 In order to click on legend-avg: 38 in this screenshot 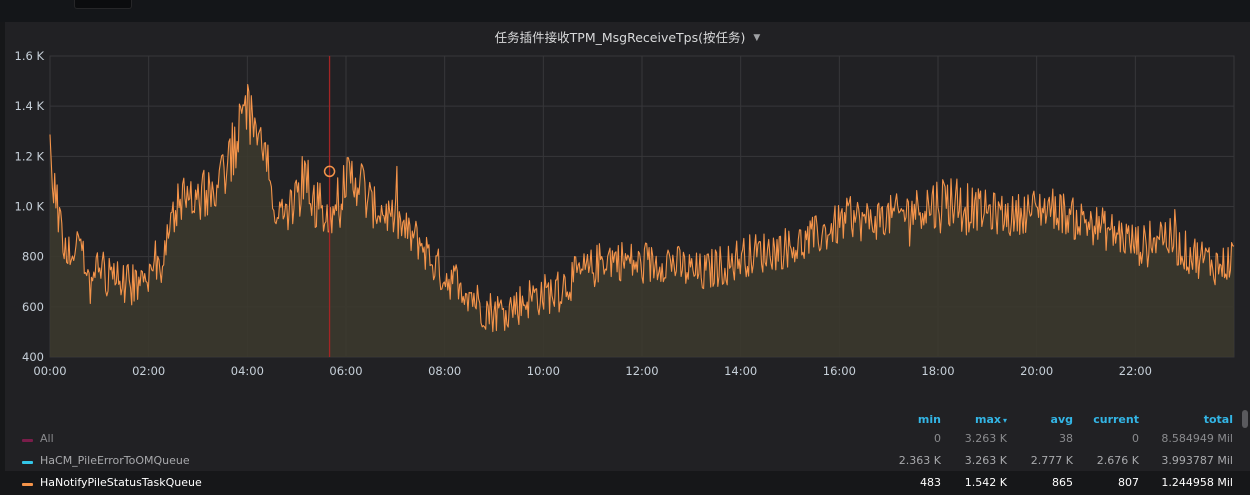, I will do `click(1066, 438)`.